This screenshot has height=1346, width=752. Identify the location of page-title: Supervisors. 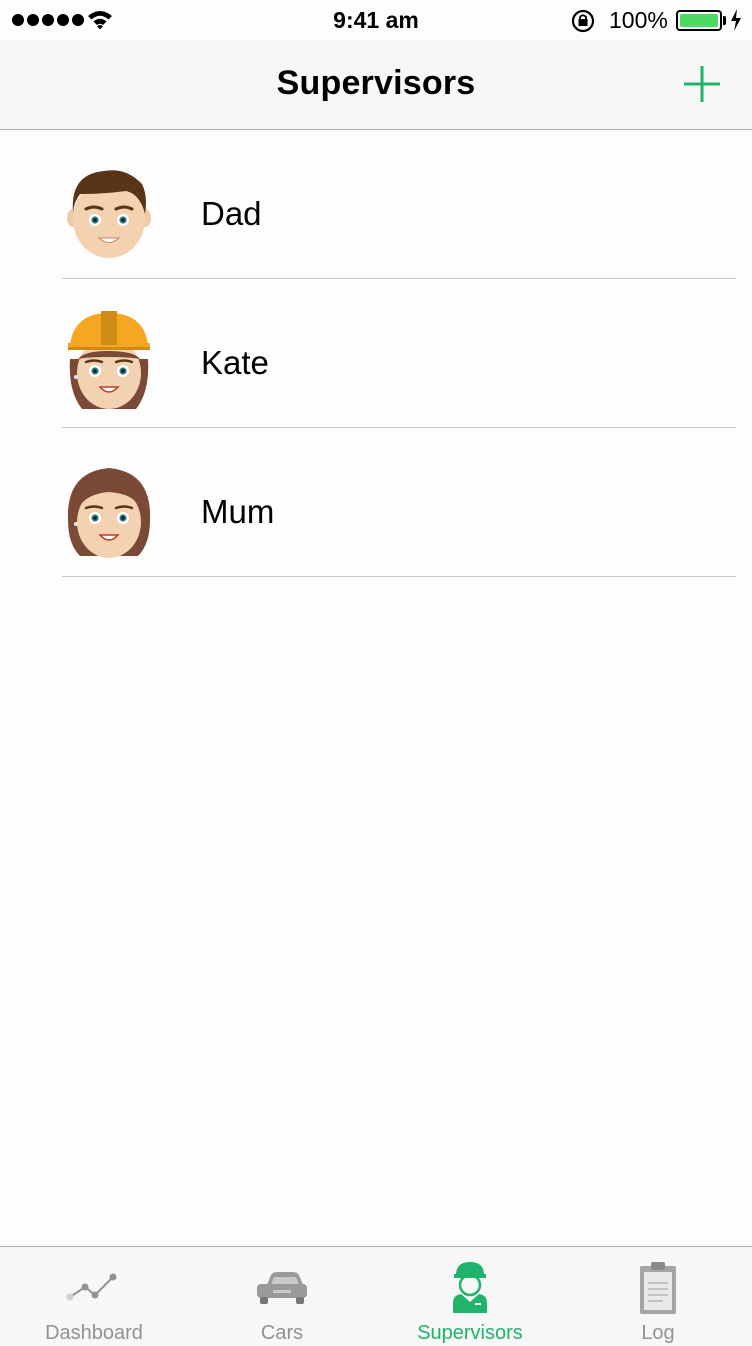
(376, 83).